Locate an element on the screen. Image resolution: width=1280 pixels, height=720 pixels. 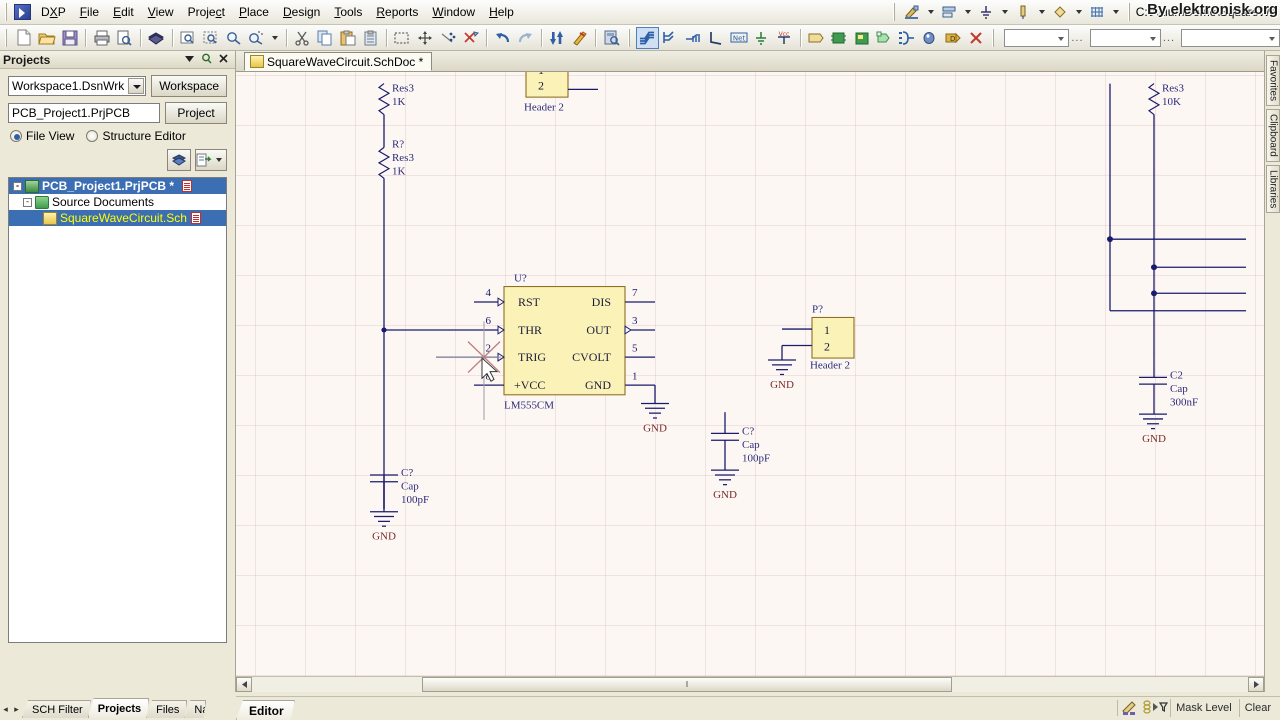
header-p1: P? 1 2 GND Header 2 is located at coordinates (811, 347).